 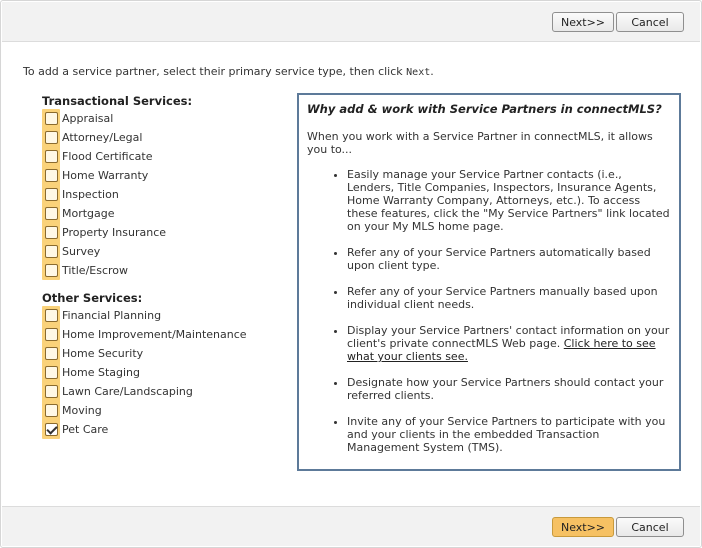 I want to click on service-label: Property Insurance, so click(x=114, y=232).